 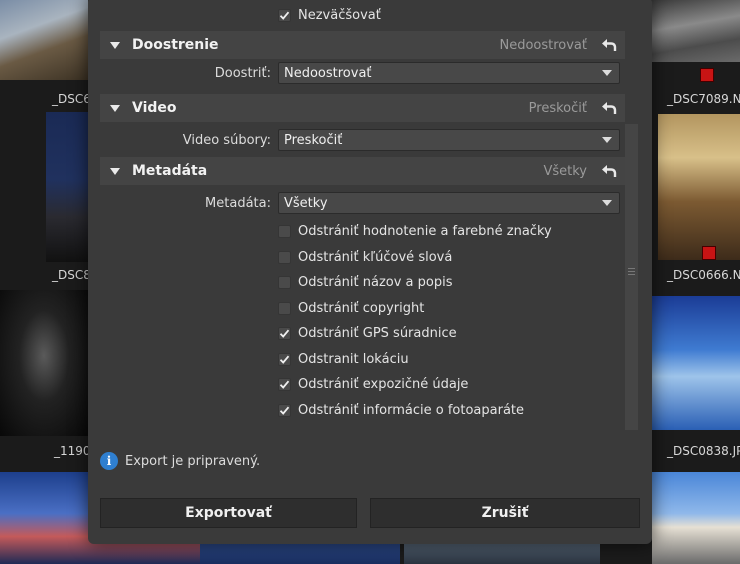 I want to click on status-bar: i Export je pripravený., so click(x=180, y=461).